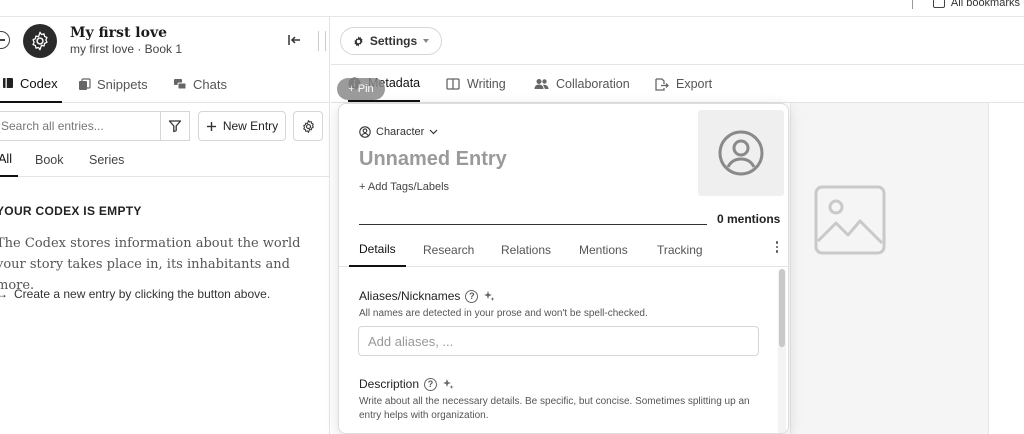  Describe the element at coordinates (453, 84) in the screenshot. I see `writing-icon` at that location.